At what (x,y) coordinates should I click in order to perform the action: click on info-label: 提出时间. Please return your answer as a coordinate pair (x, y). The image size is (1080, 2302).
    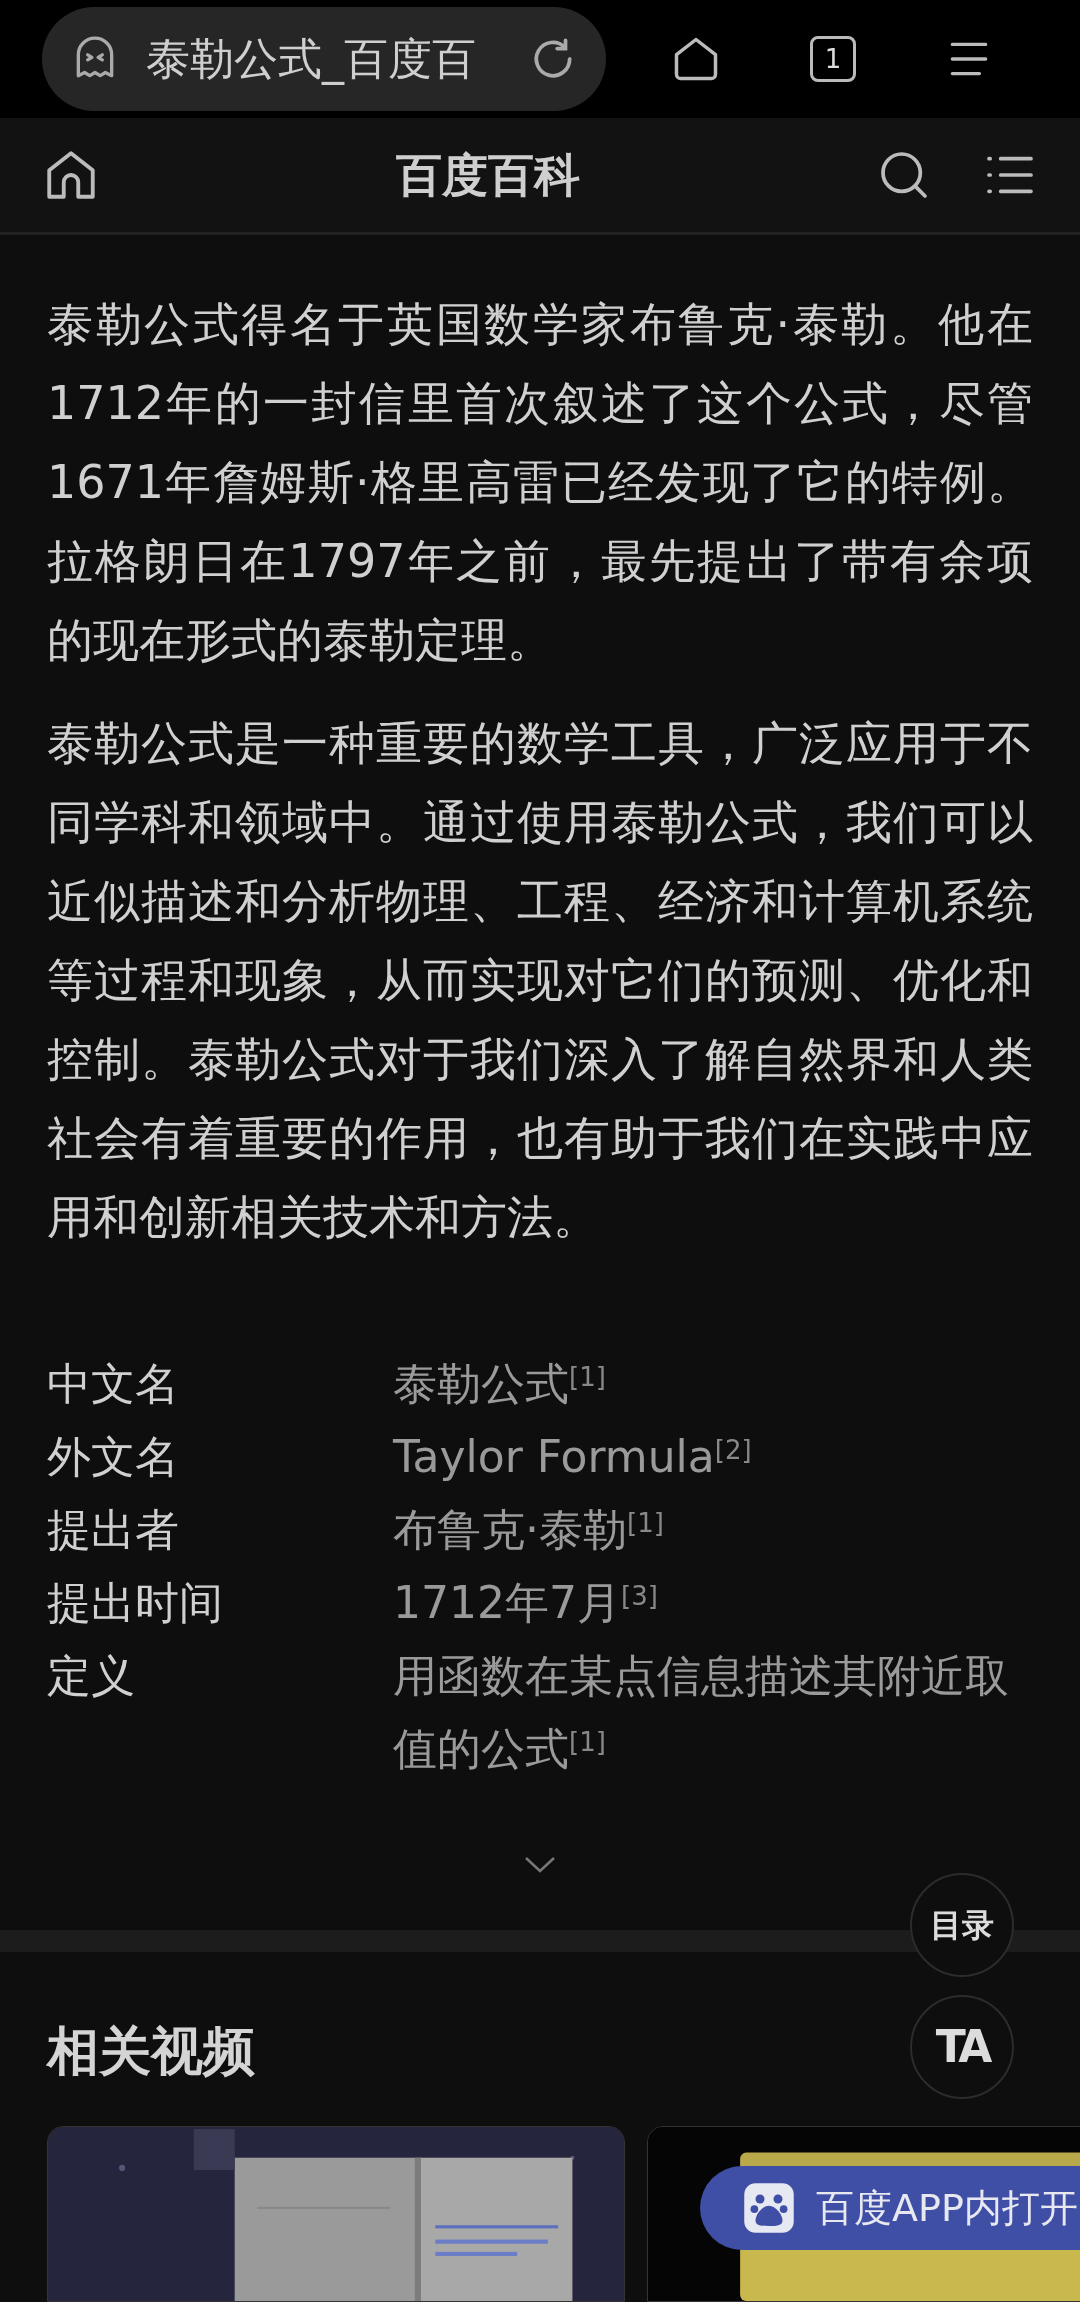
    Looking at the image, I should click on (135, 1603).